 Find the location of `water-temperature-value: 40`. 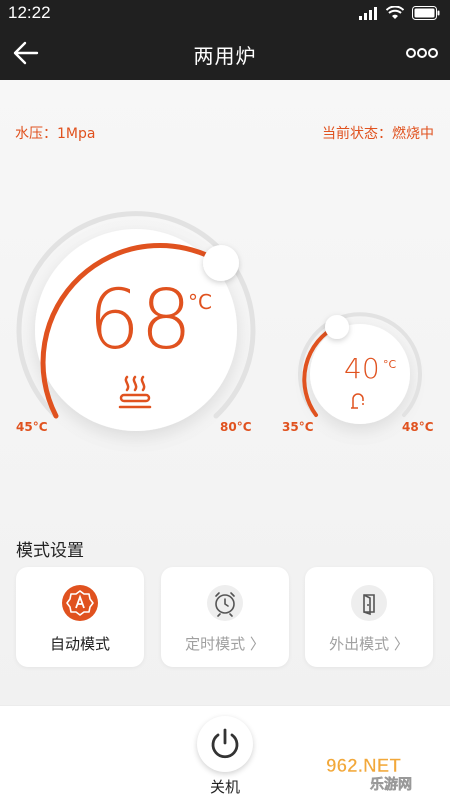

water-temperature-value: 40 is located at coordinates (362, 368).